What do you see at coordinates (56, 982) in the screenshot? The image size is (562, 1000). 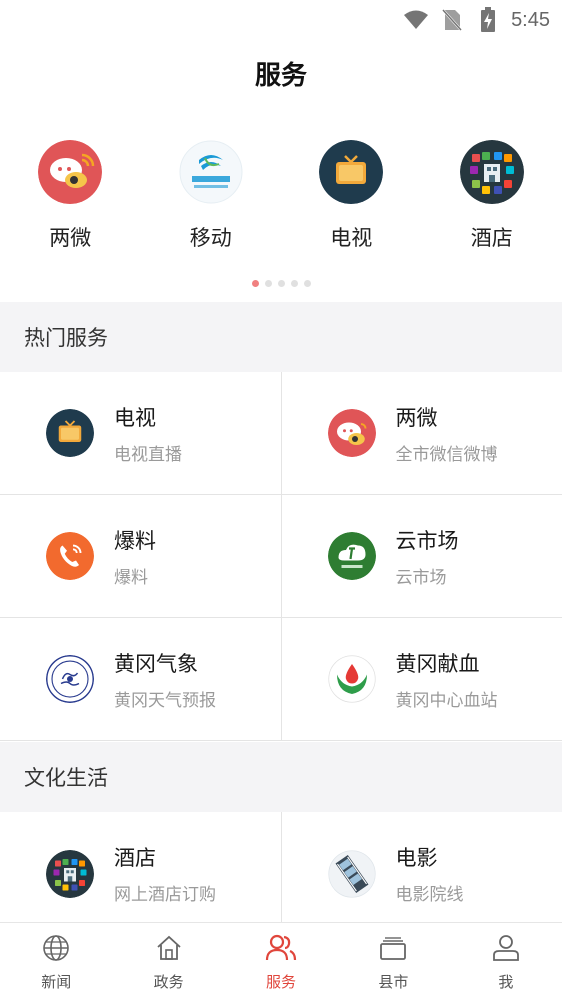 I see `nav-label: 新闻` at bounding box center [56, 982].